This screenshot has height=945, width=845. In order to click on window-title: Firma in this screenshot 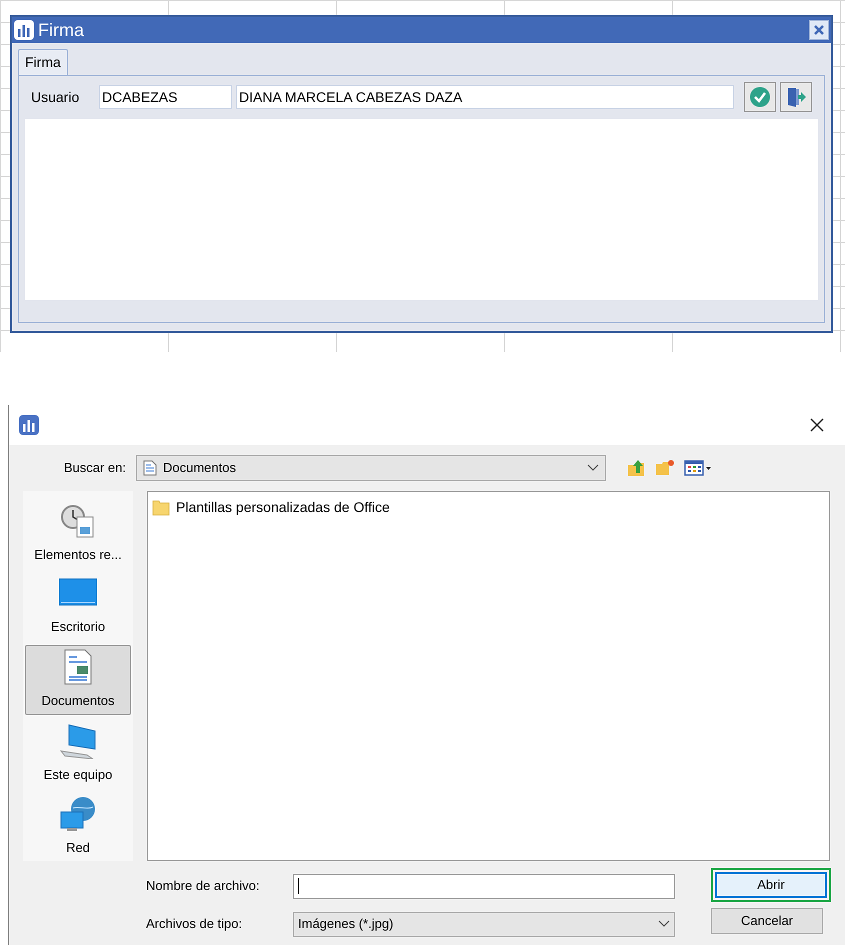, I will do `click(61, 30)`.